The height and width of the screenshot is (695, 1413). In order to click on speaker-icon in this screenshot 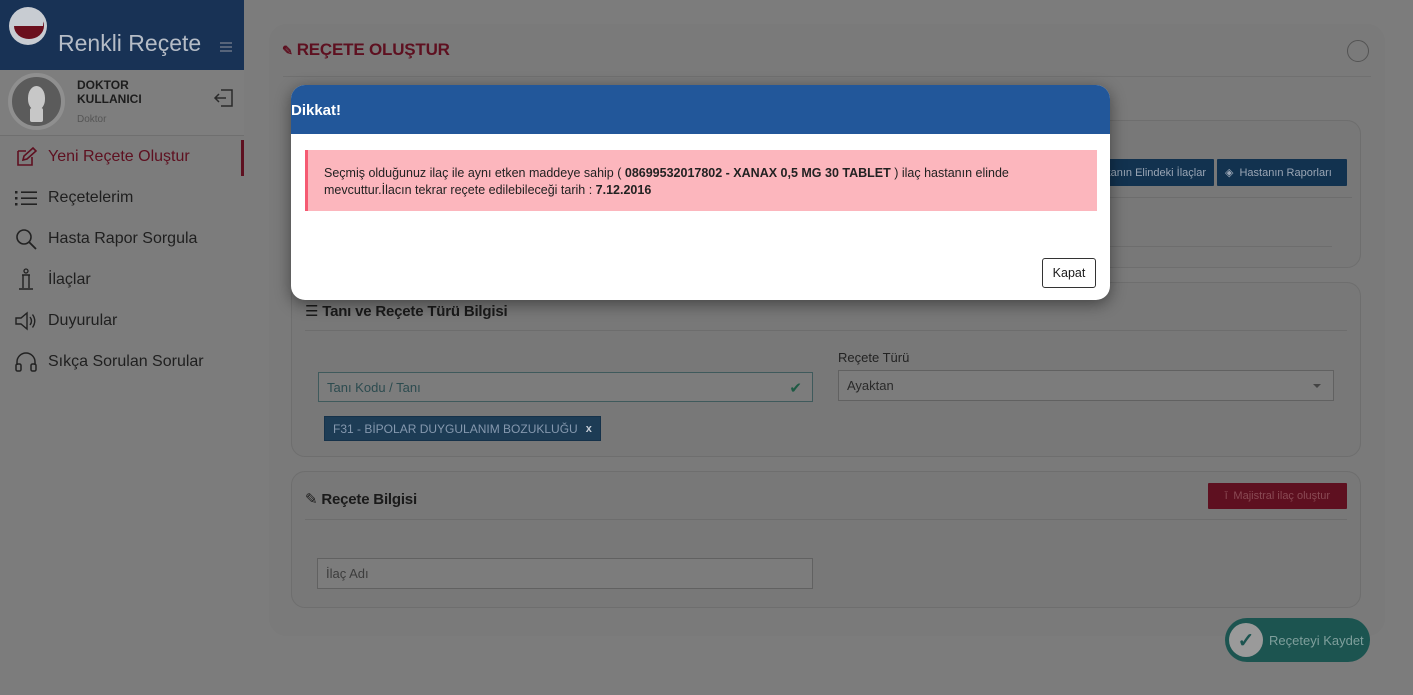, I will do `click(26, 321)`.